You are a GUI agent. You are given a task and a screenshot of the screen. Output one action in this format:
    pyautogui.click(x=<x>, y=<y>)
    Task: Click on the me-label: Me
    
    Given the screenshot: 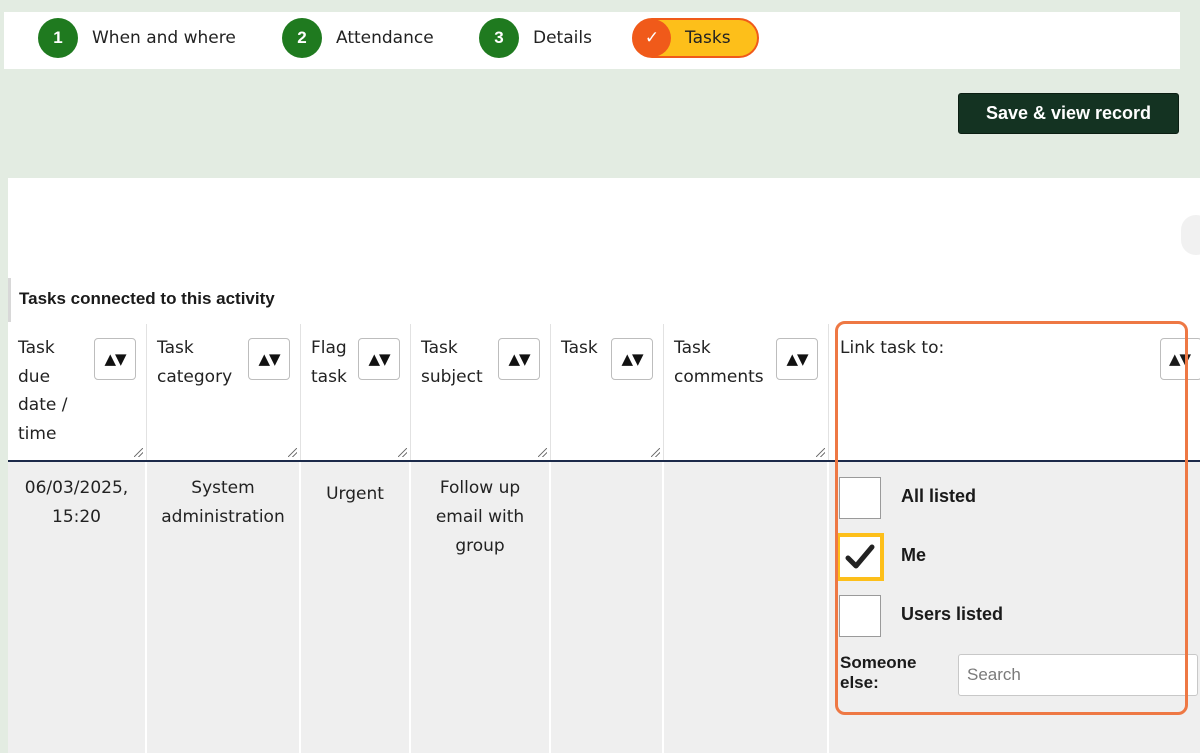 What is the action you would take?
    pyautogui.click(x=914, y=555)
    